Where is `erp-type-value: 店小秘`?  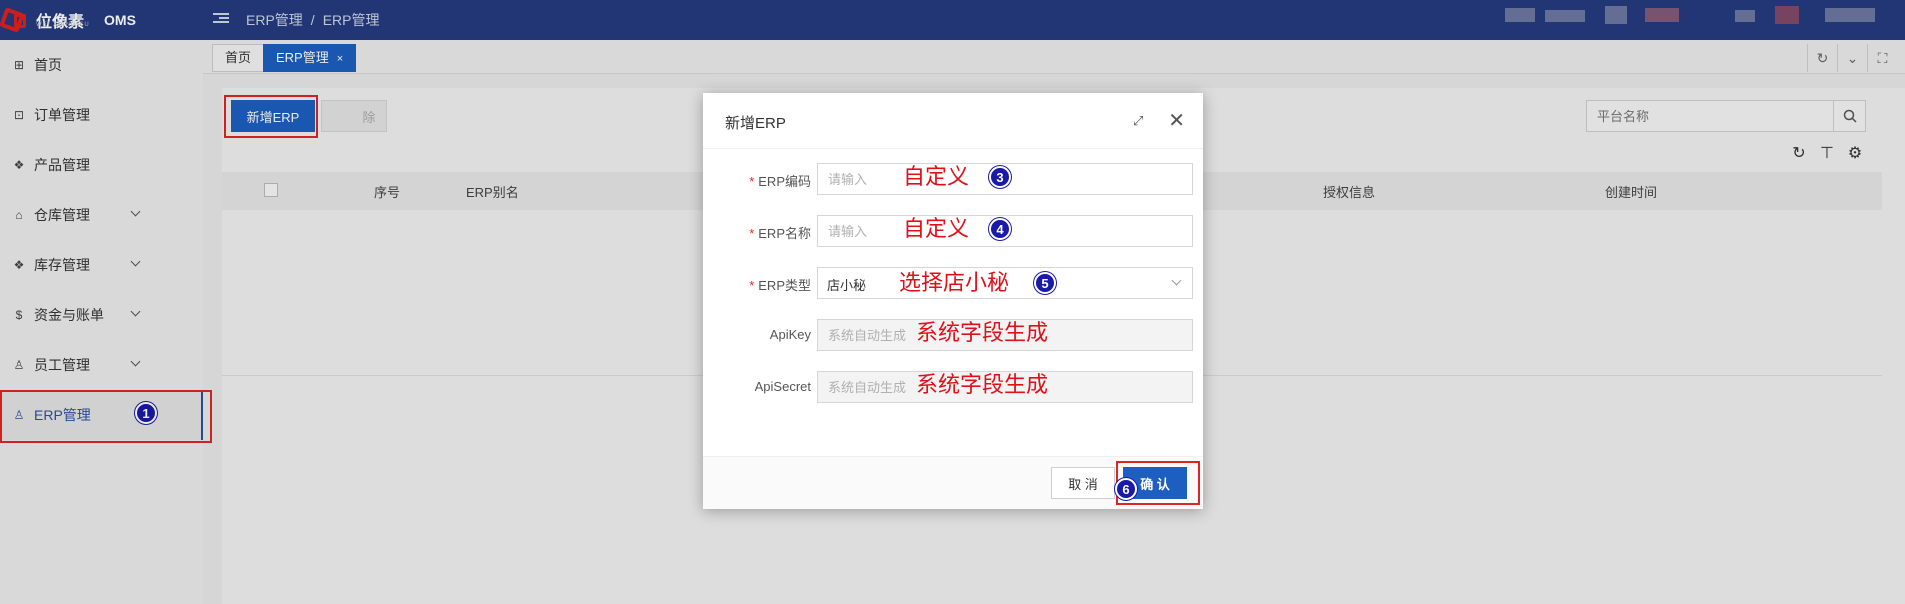 erp-type-value: 店小秘 is located at coordinates (847, 285).